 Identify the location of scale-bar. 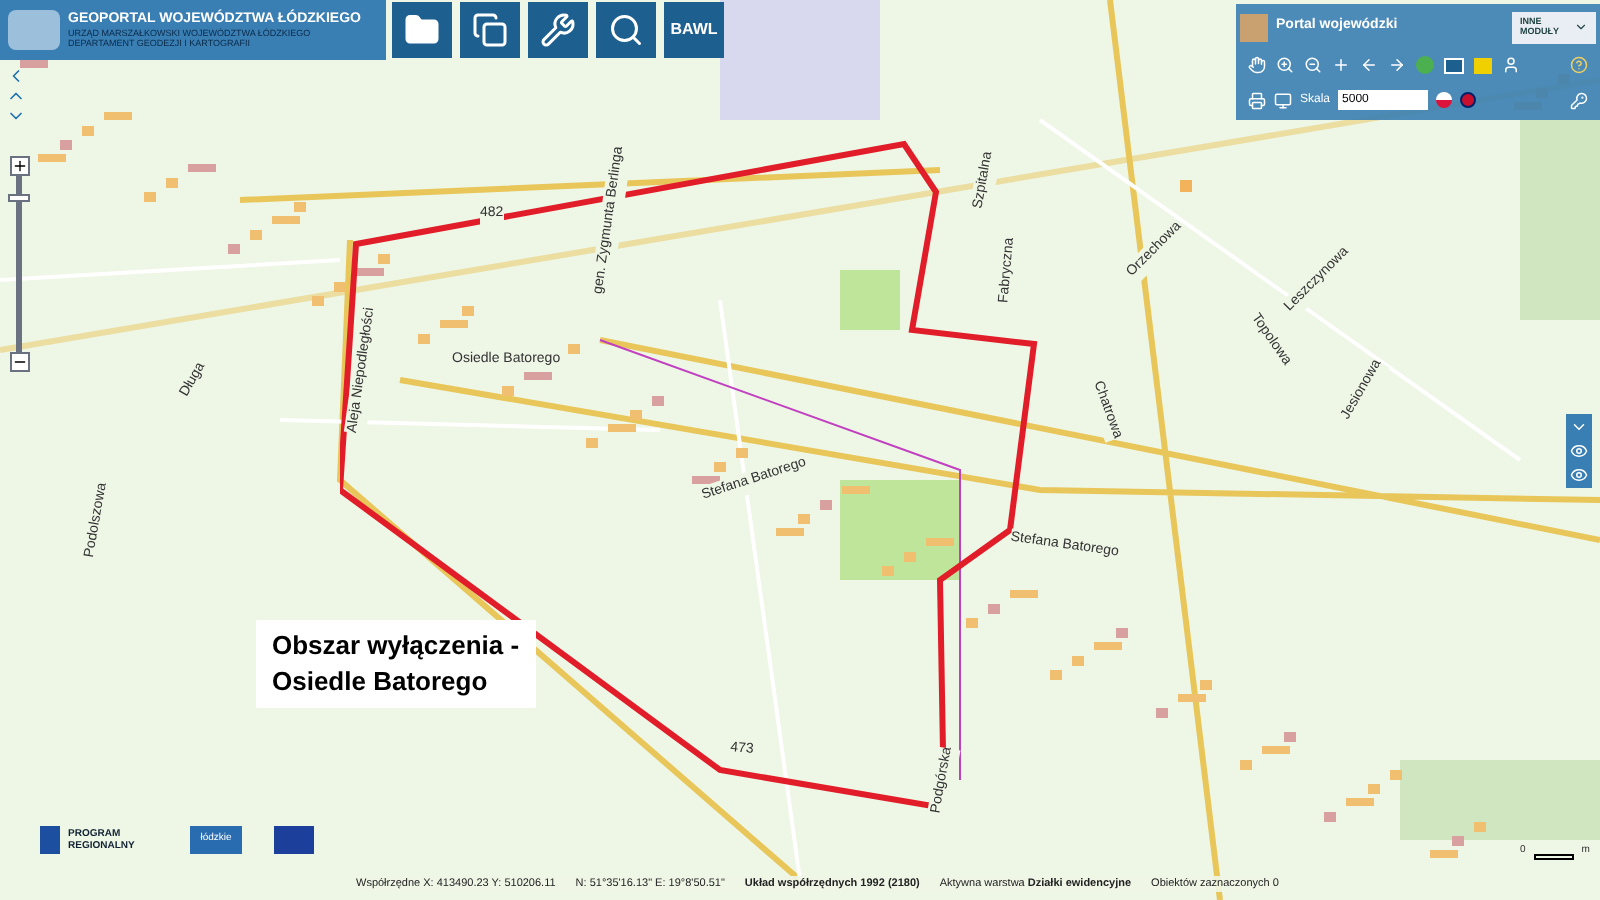
(1553, 856).